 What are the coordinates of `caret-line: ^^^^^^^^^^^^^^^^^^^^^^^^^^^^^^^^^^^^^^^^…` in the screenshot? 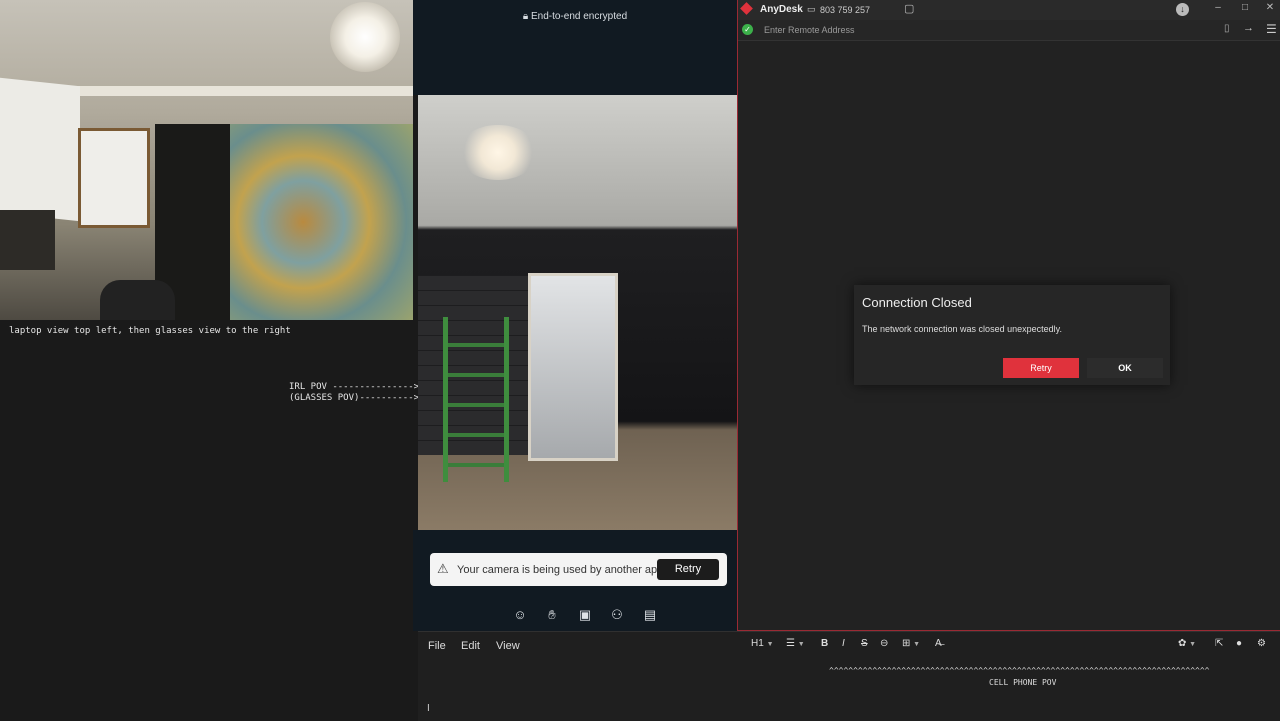 It's located at (1019, 670).